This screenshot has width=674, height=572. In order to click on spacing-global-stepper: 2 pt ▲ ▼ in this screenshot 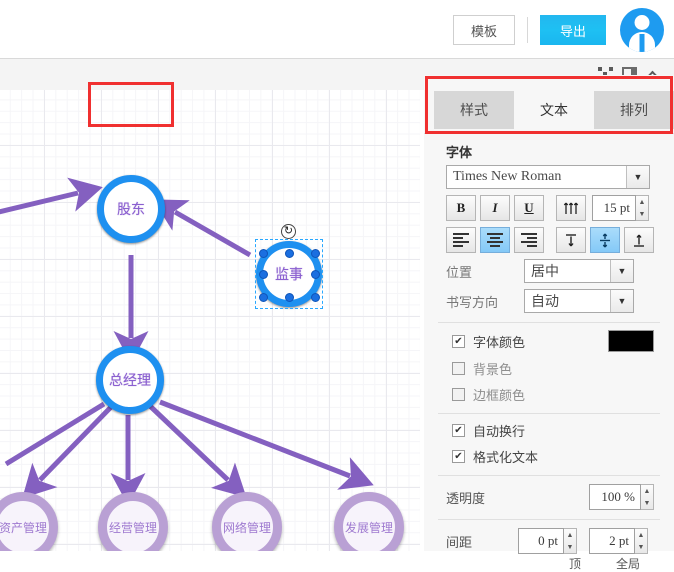, I will do `click(619, 541)`.